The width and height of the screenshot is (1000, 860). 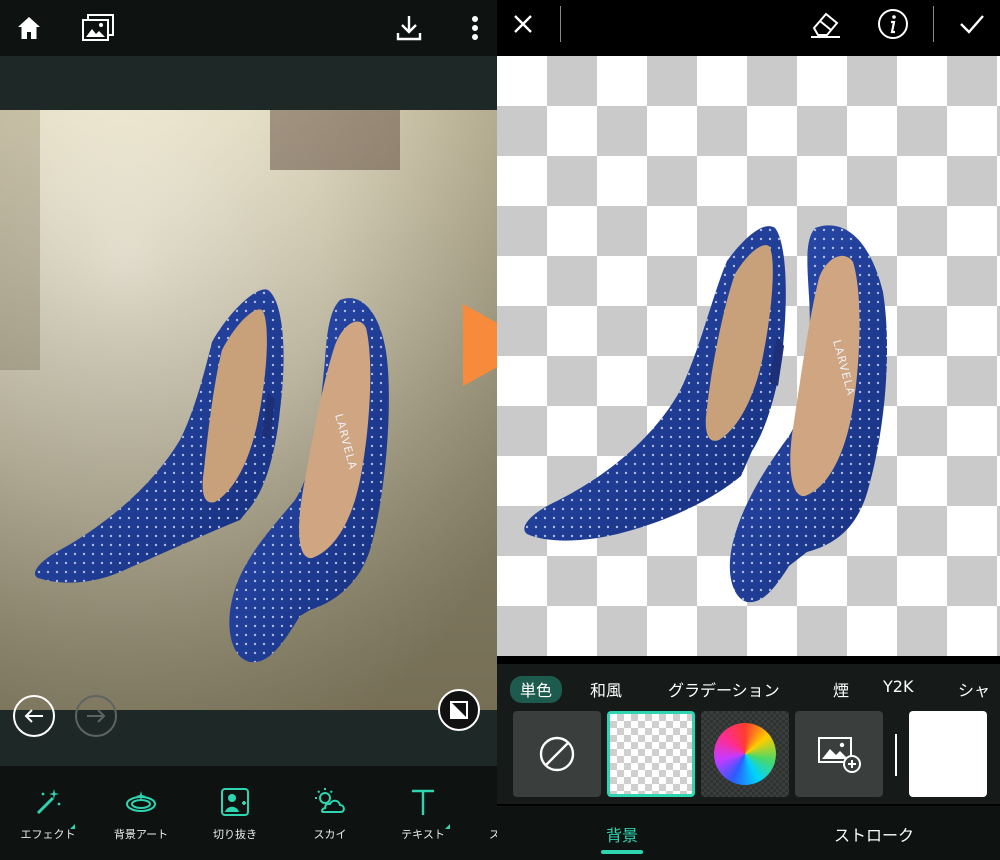 What do you see at coordinates (948, 754) in the screenshot?
I see `white-swatch` at bounding box center [948, 754].